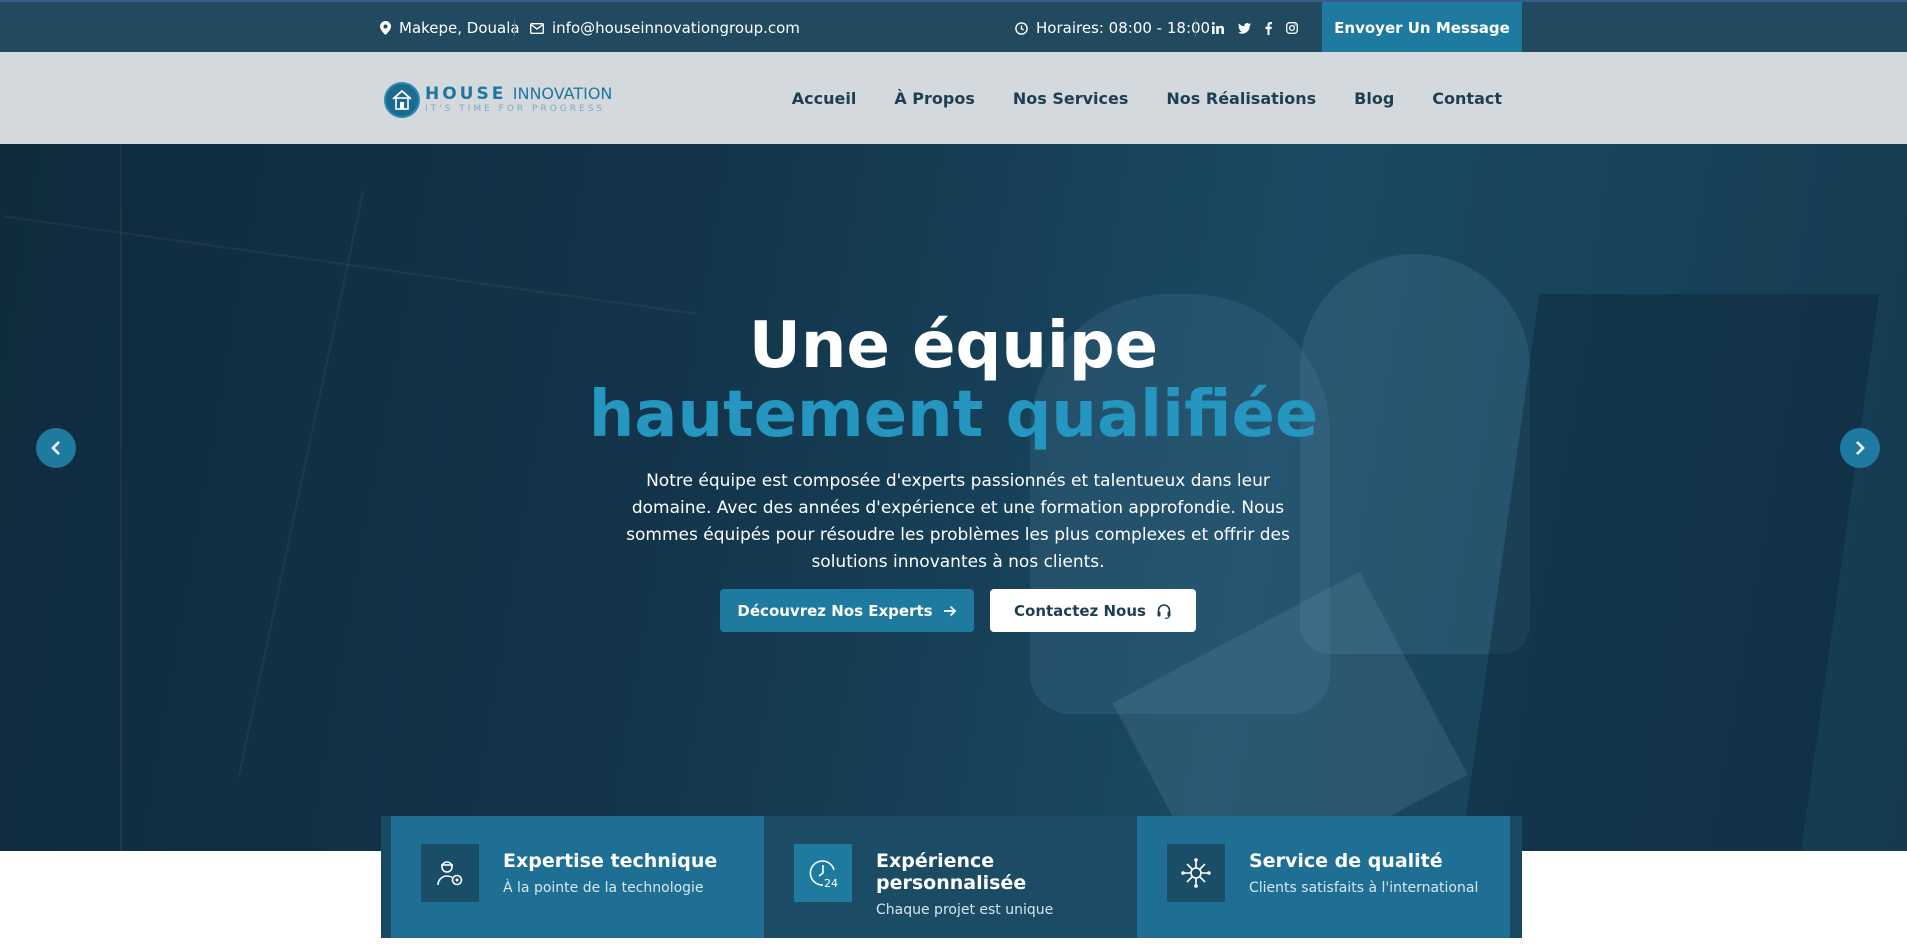 The width and height of the screenshot is (1907, 944). I want to click on logo-brand-light: INNOVATION, so click(562, 93).